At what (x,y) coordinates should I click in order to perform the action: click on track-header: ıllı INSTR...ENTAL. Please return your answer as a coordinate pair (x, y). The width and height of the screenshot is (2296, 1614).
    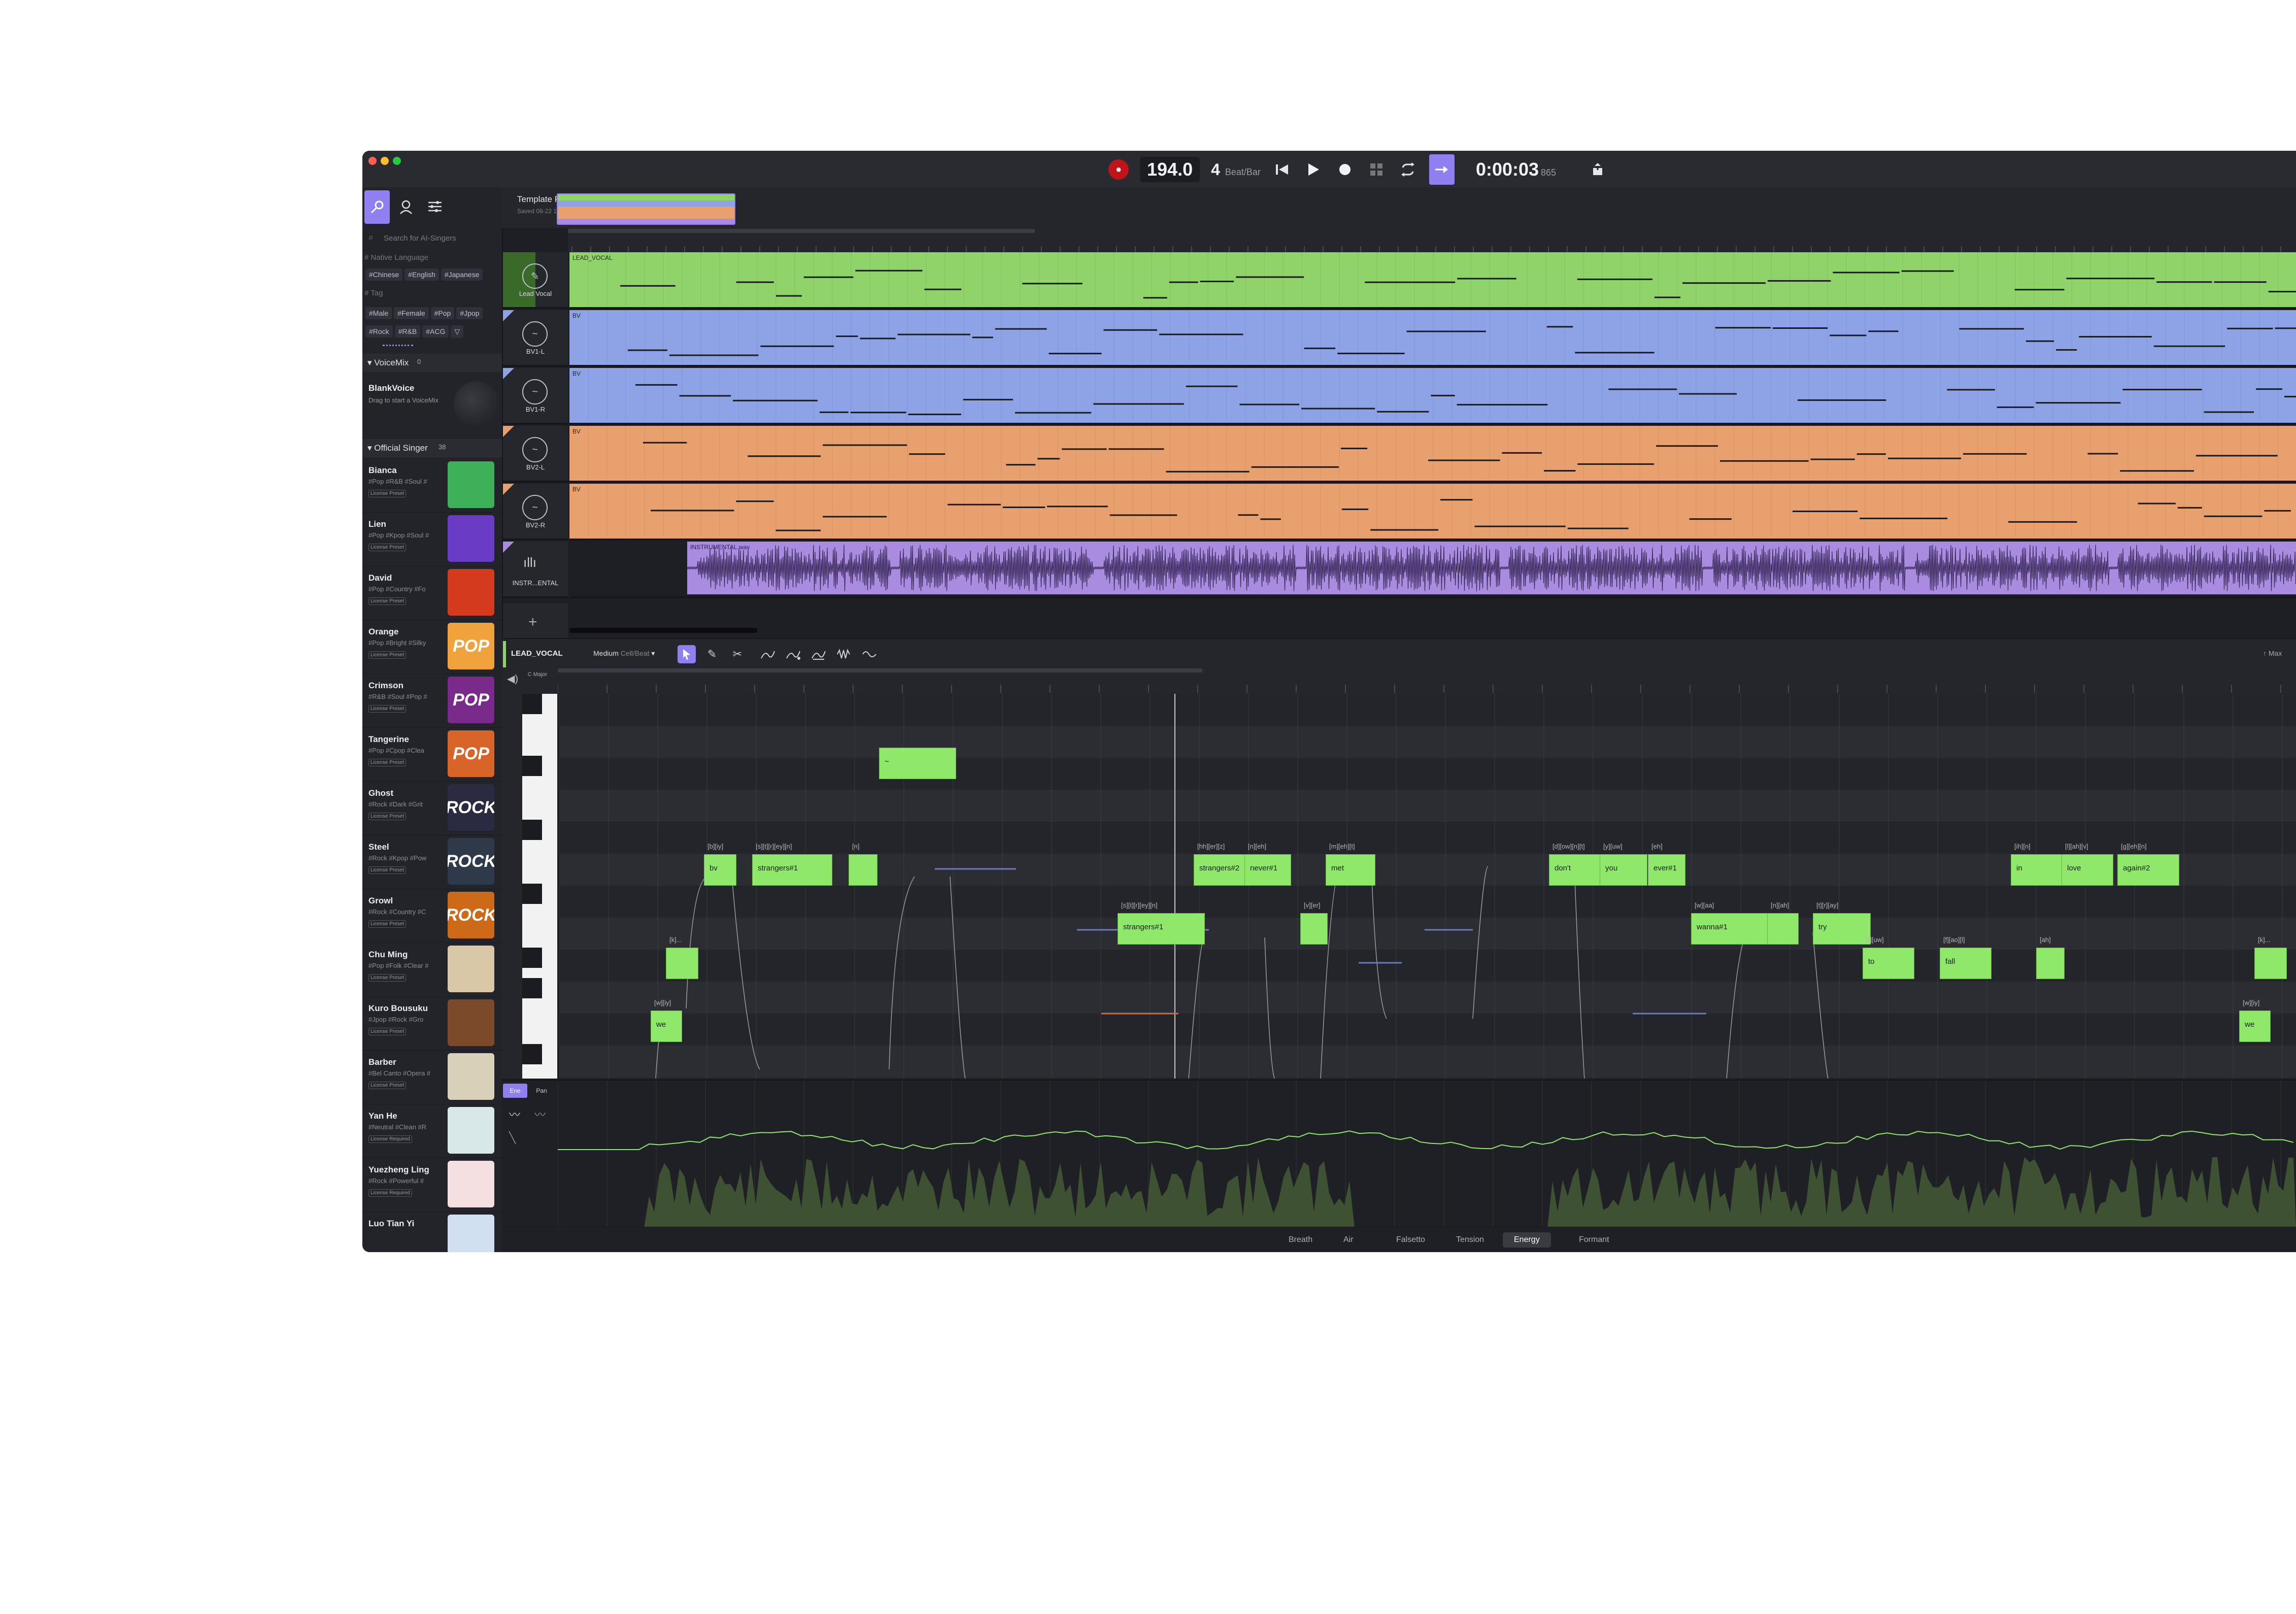
    Looking at the image, I should click on (535, 570).